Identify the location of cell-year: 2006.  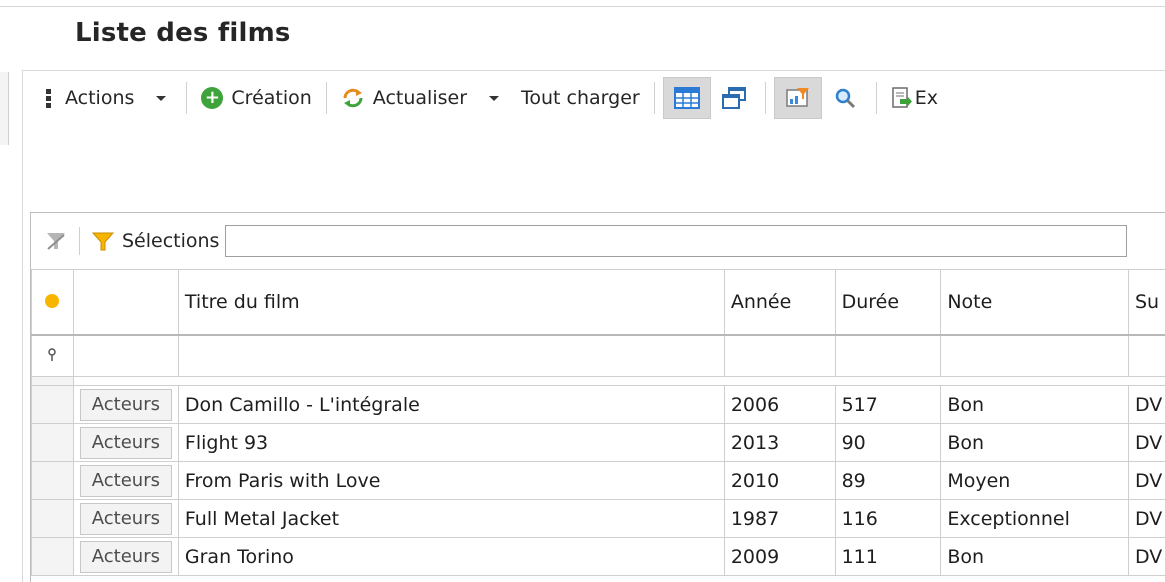
(779, 404).